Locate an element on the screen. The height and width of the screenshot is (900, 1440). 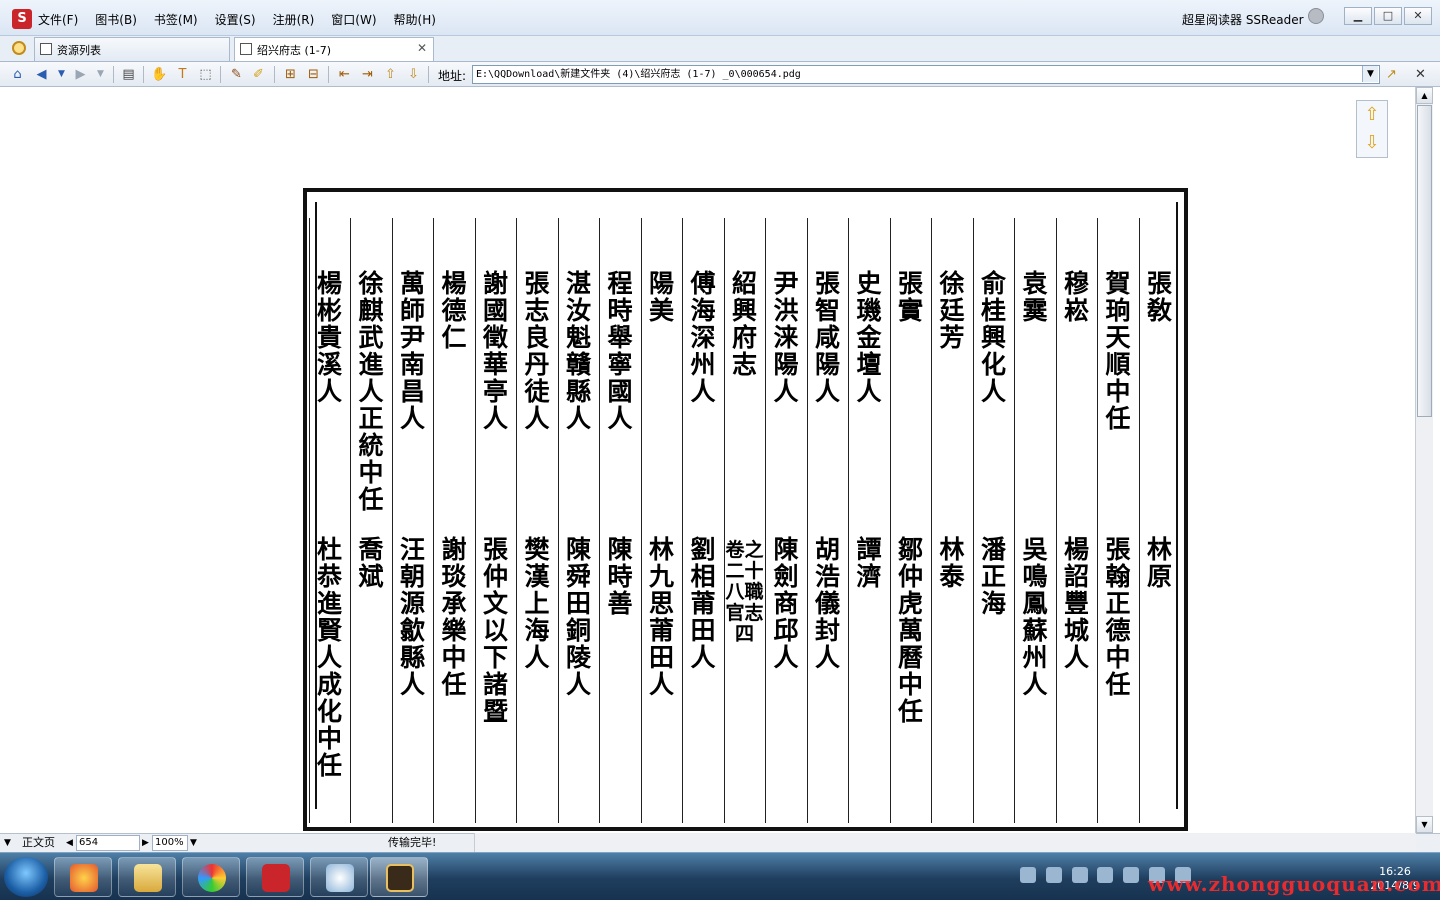
app-icon is located at coordinates (84, 878).